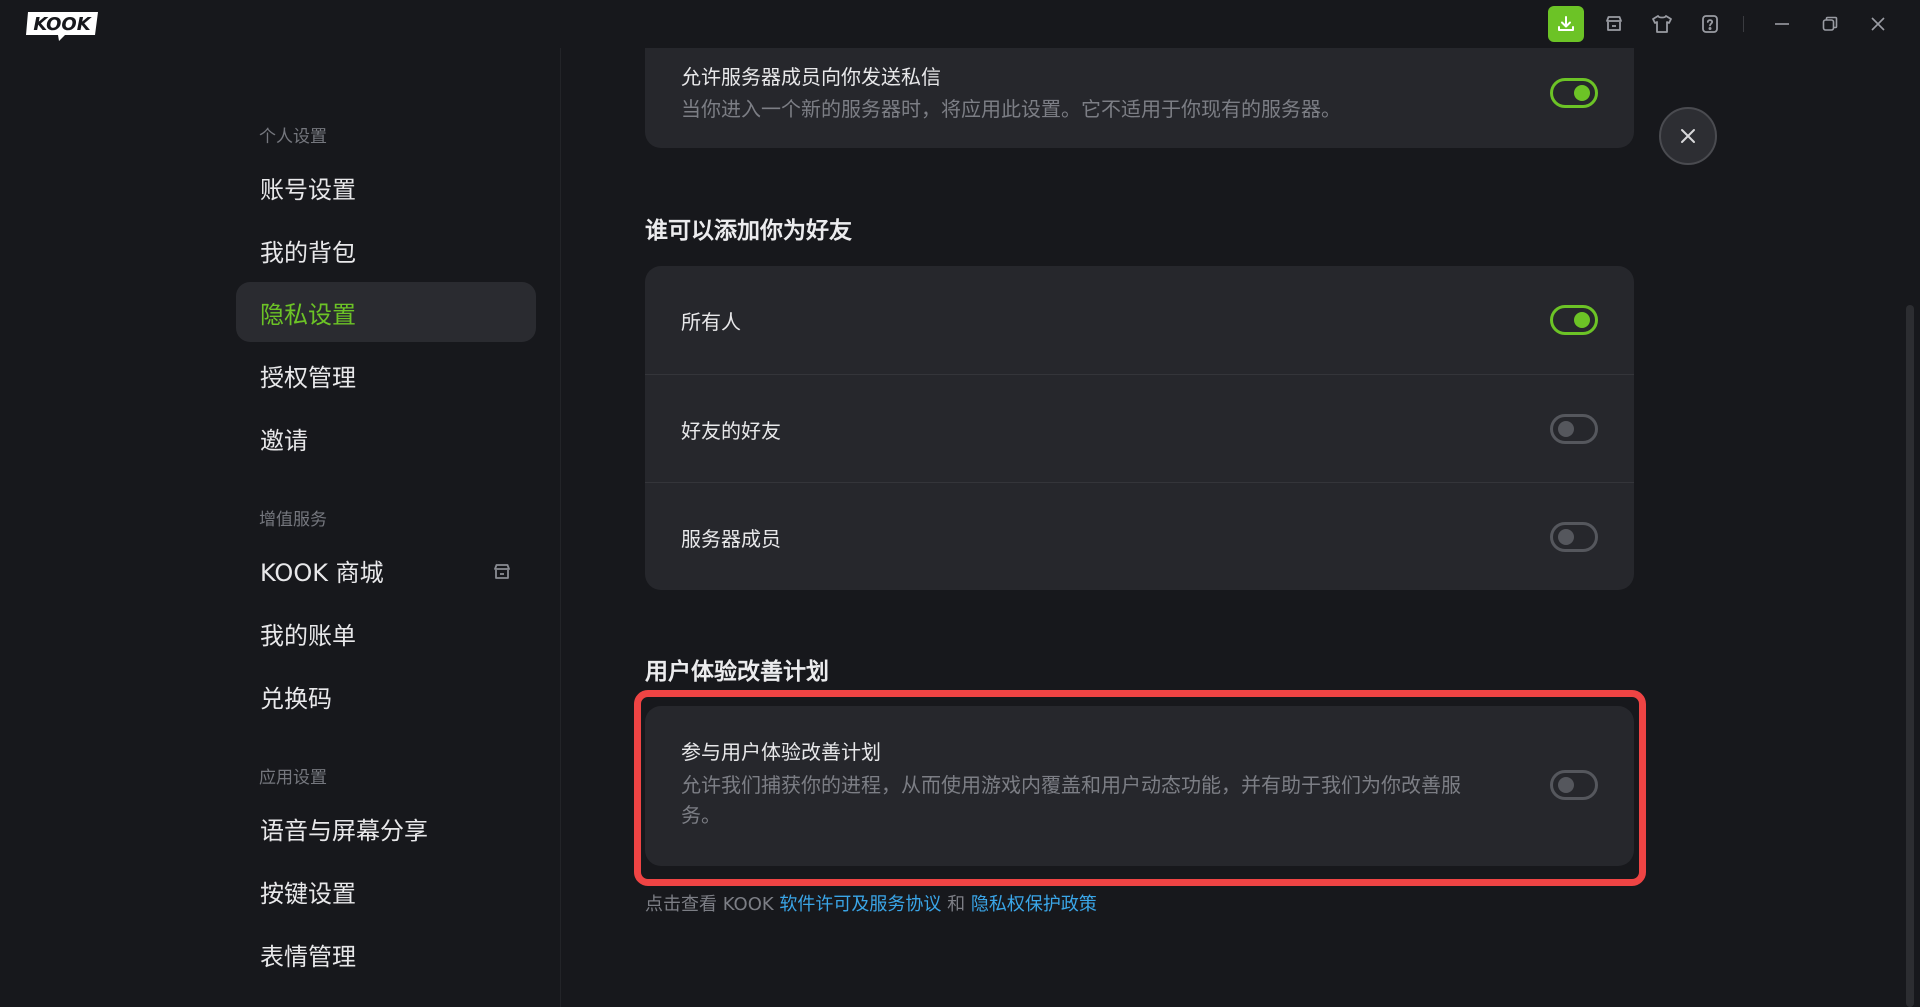 Image resolution: width=1920 pixels, height=1007 pixels. I want to click on sidebar-item-billing: 我的账单, so click(386, 633).